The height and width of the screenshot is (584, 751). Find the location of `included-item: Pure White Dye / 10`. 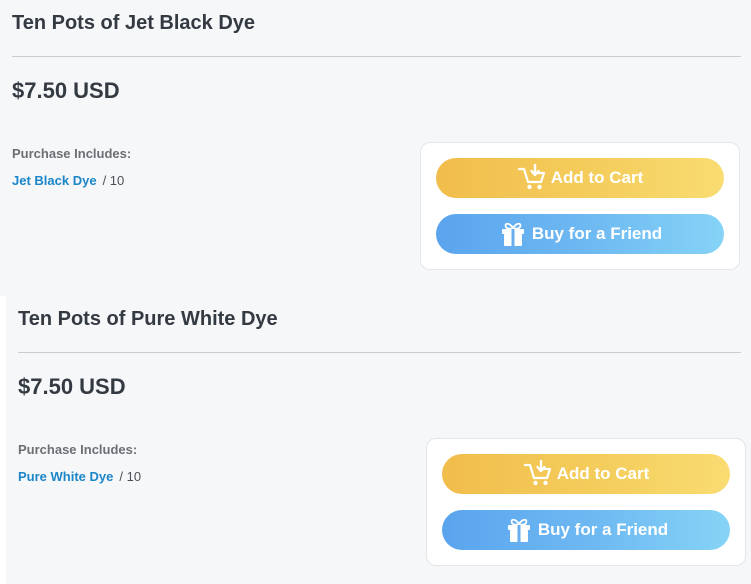

included-item: Pure White Dye / 10 is located at coordinates (79, 476).